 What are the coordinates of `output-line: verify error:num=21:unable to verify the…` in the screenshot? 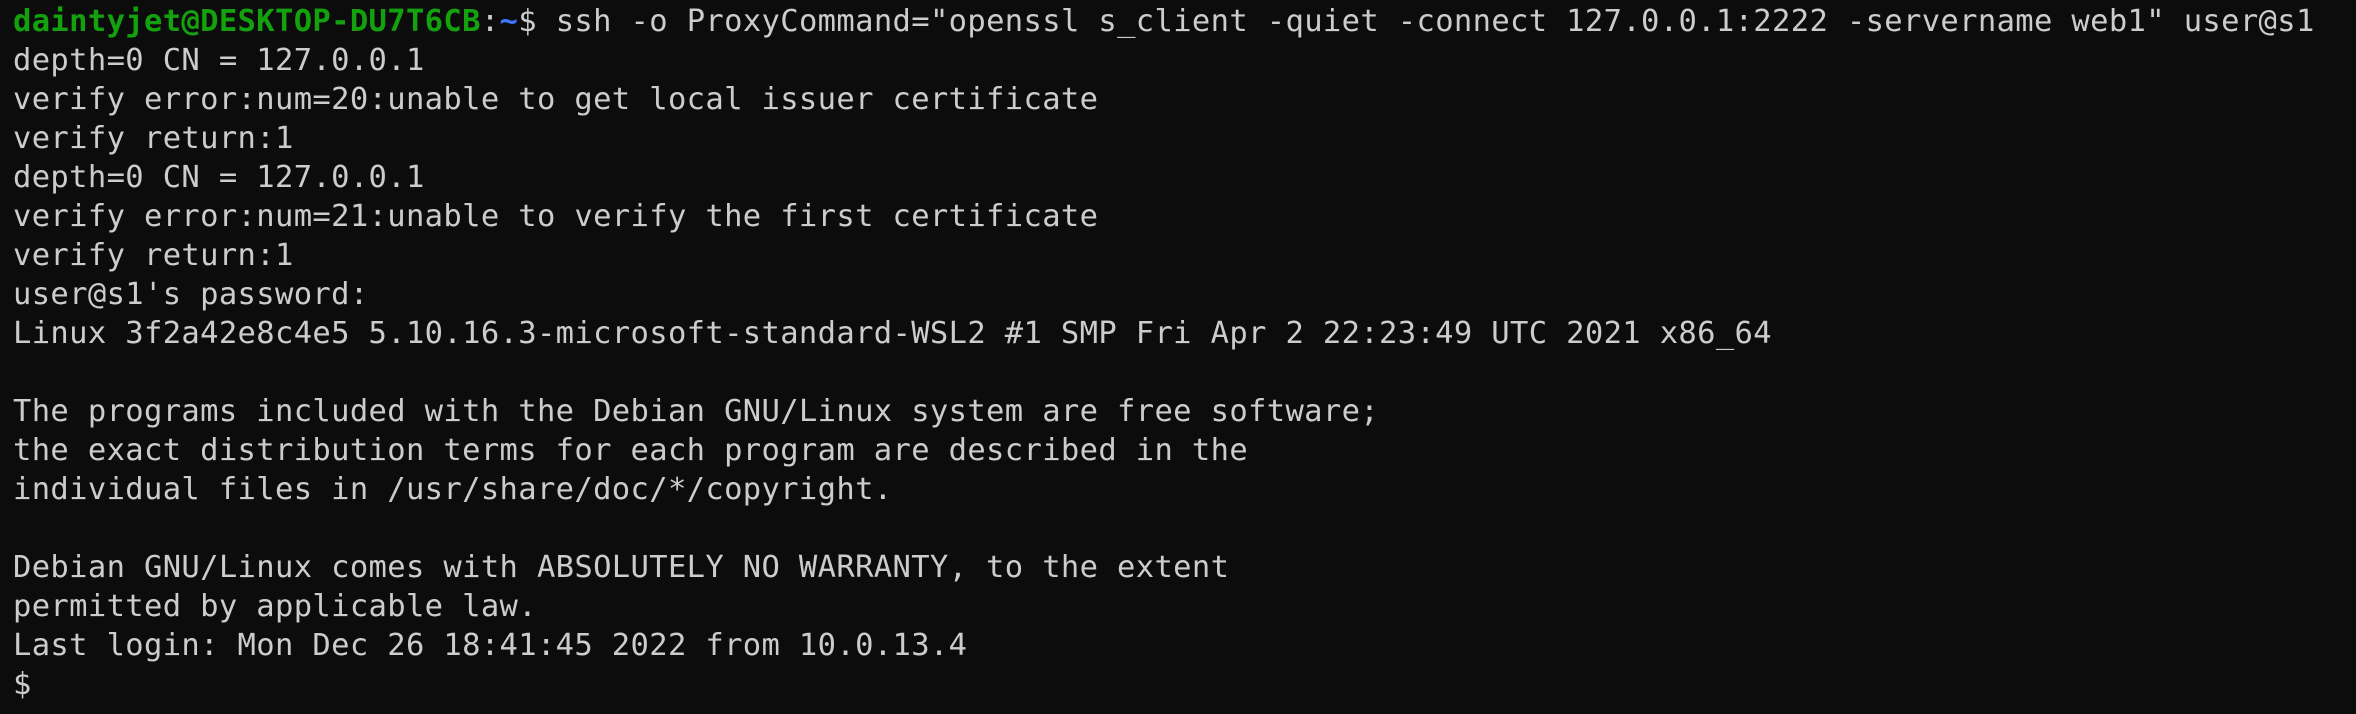 It's located at (556, 216).